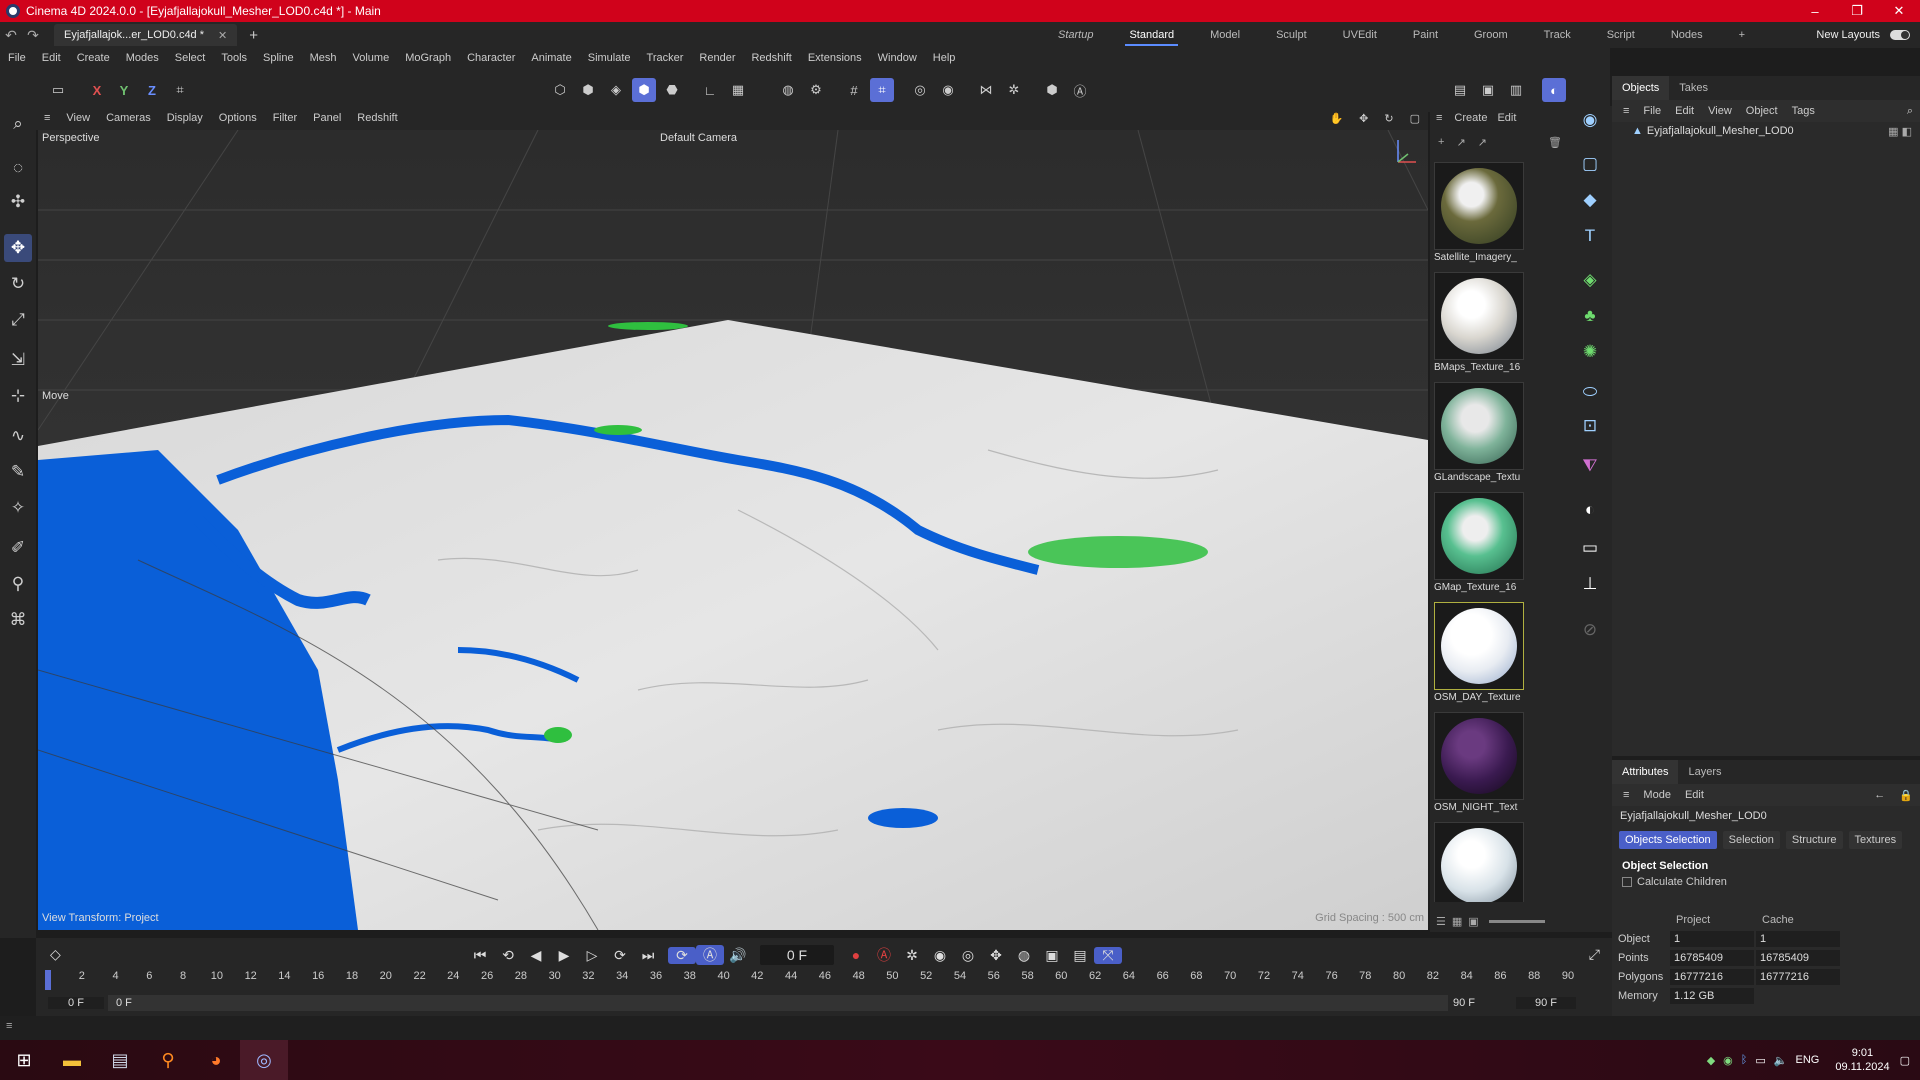 The image size is (1920, 1080). Describe the element at coordinates (1488, 90) in the screenshot. I see `render-active-view-icon: ▣` at that location.